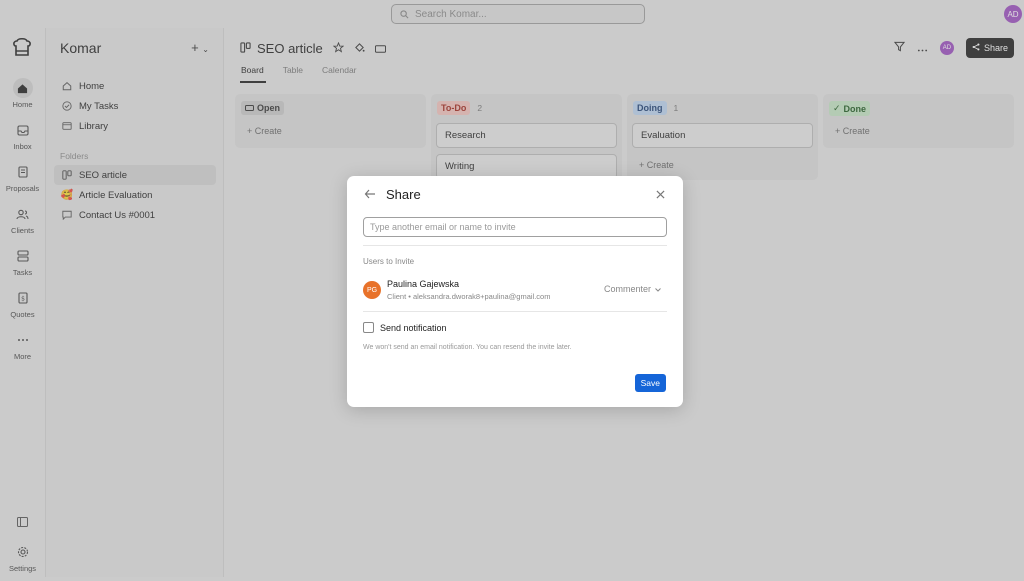  What do you see at coordinates (423, 284) in the screenshot?
I see `user-name: Paulina Gajewska` at bounding box center [423, 284].